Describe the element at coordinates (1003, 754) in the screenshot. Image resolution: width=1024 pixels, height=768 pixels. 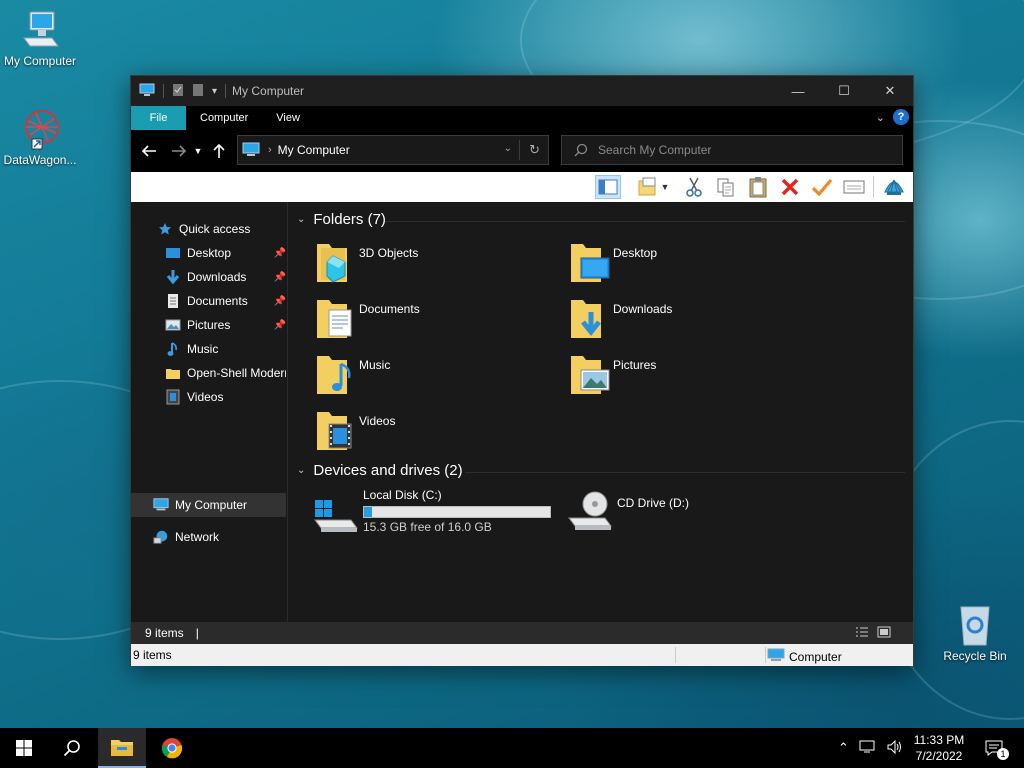
I see `notification-count-badge: 1` at that location.